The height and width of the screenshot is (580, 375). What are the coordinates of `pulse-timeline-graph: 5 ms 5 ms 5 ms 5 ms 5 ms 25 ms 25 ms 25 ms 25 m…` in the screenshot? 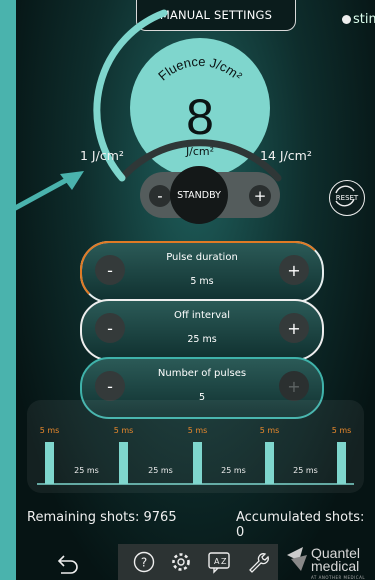 It's located at (195, 455).